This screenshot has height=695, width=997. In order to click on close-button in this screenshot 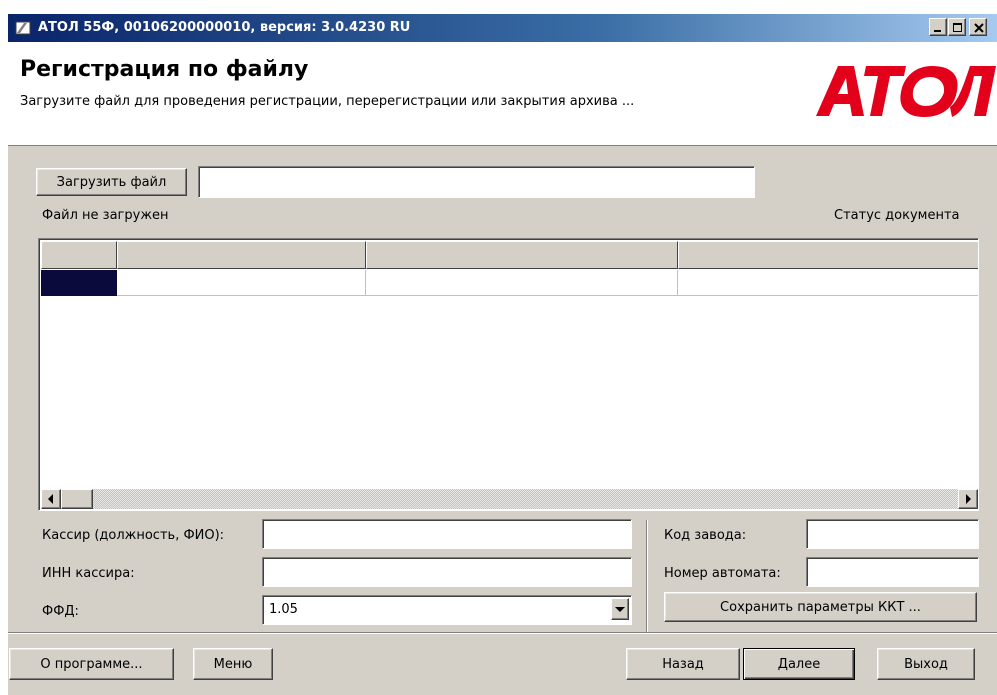, I will do `click(978, 27)`.